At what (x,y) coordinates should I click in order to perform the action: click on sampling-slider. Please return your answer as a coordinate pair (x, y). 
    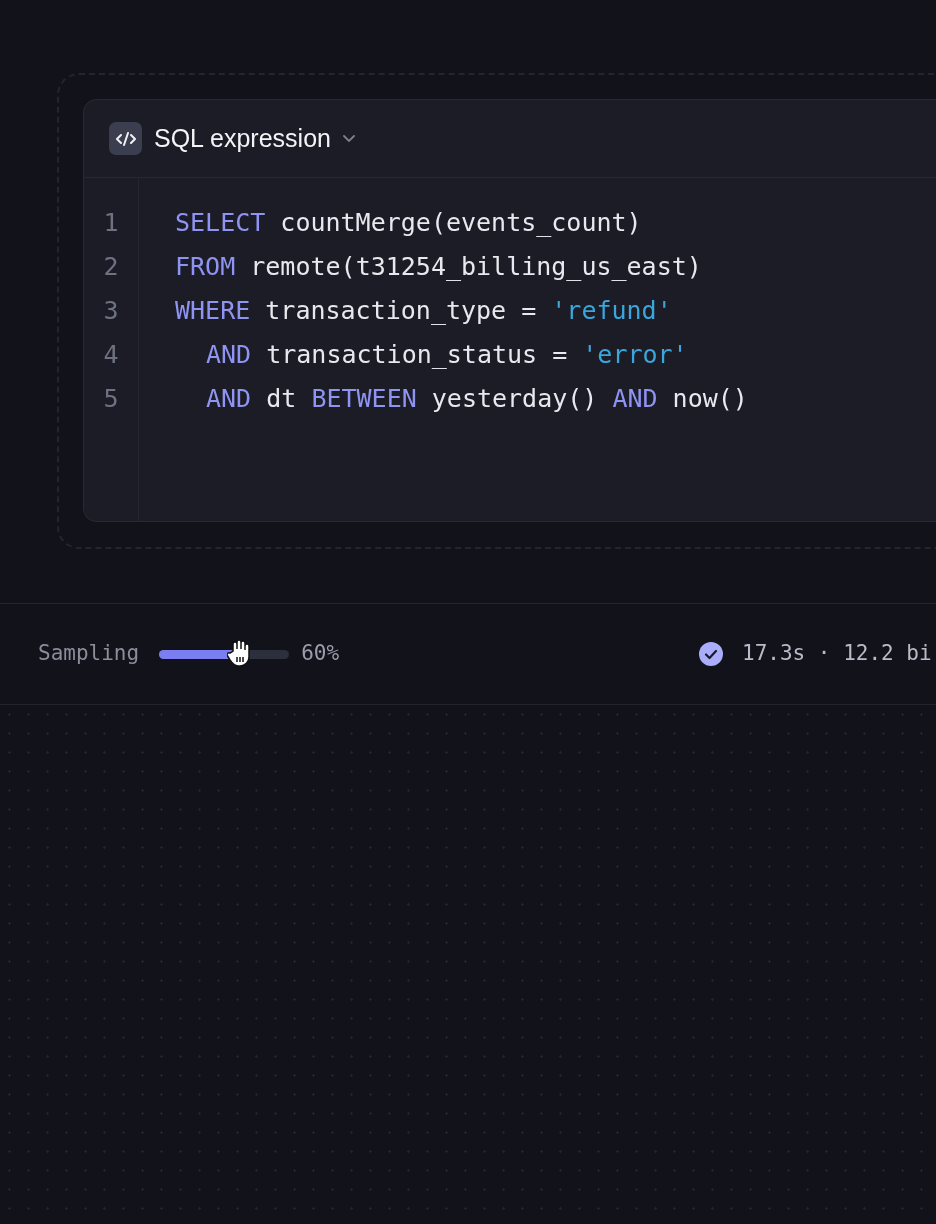
    Looking at the image, I should click on (224, 654).